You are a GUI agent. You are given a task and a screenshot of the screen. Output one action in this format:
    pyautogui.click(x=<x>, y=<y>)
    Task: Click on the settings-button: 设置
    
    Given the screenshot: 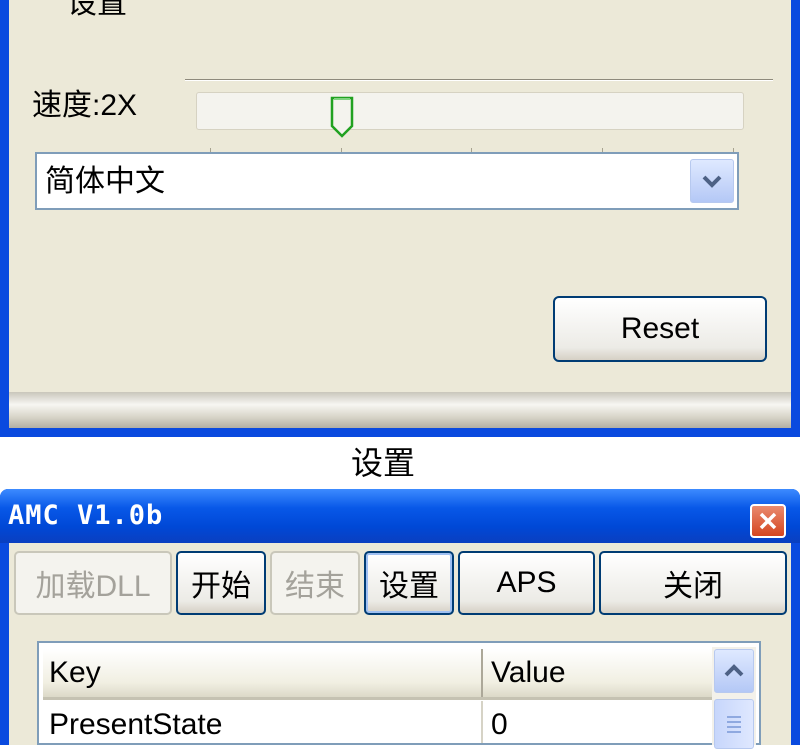 What is the action you would take?
    pyautogui.click(x=409, y=583)
    